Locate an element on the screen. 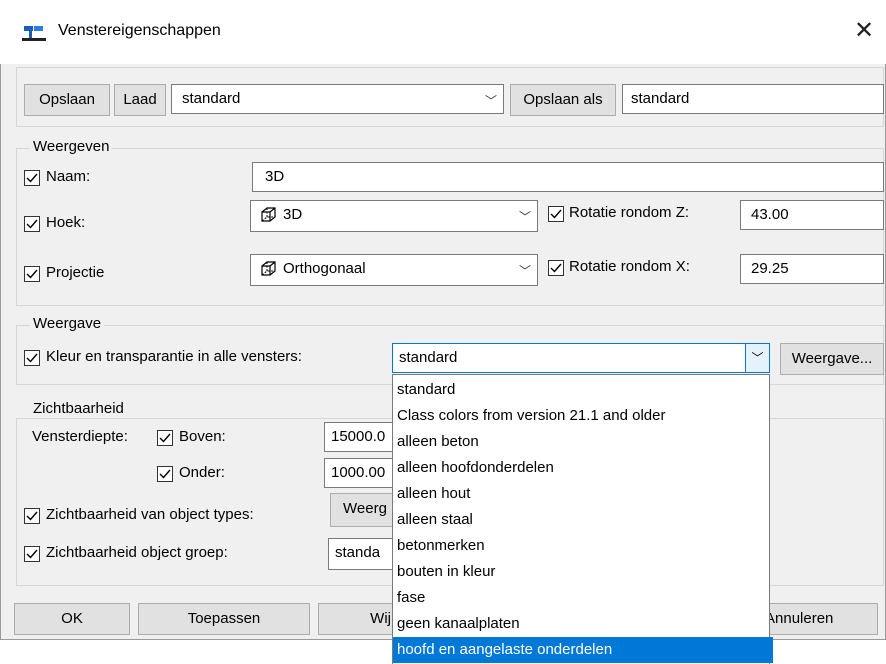 The width and height of the screenshot is (886, 664). rot-z-input: 43.00 is located at coordinates (812, 215).